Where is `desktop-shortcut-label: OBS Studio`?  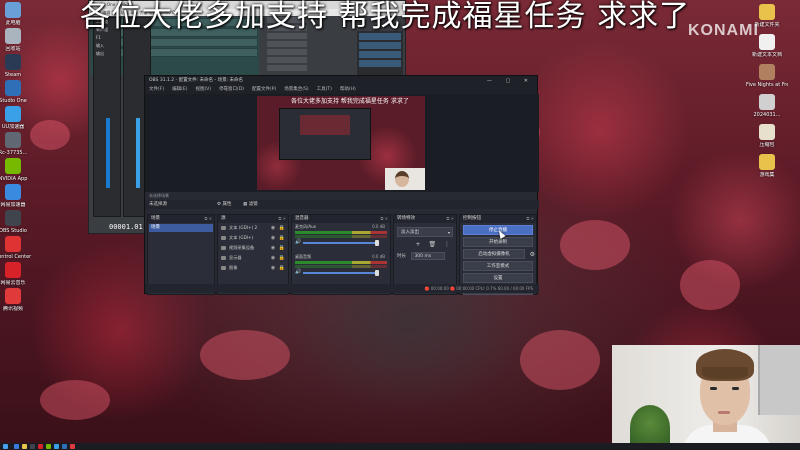
desktop-shortcut-label: OBS Studio is located at coordinates (13, 231).